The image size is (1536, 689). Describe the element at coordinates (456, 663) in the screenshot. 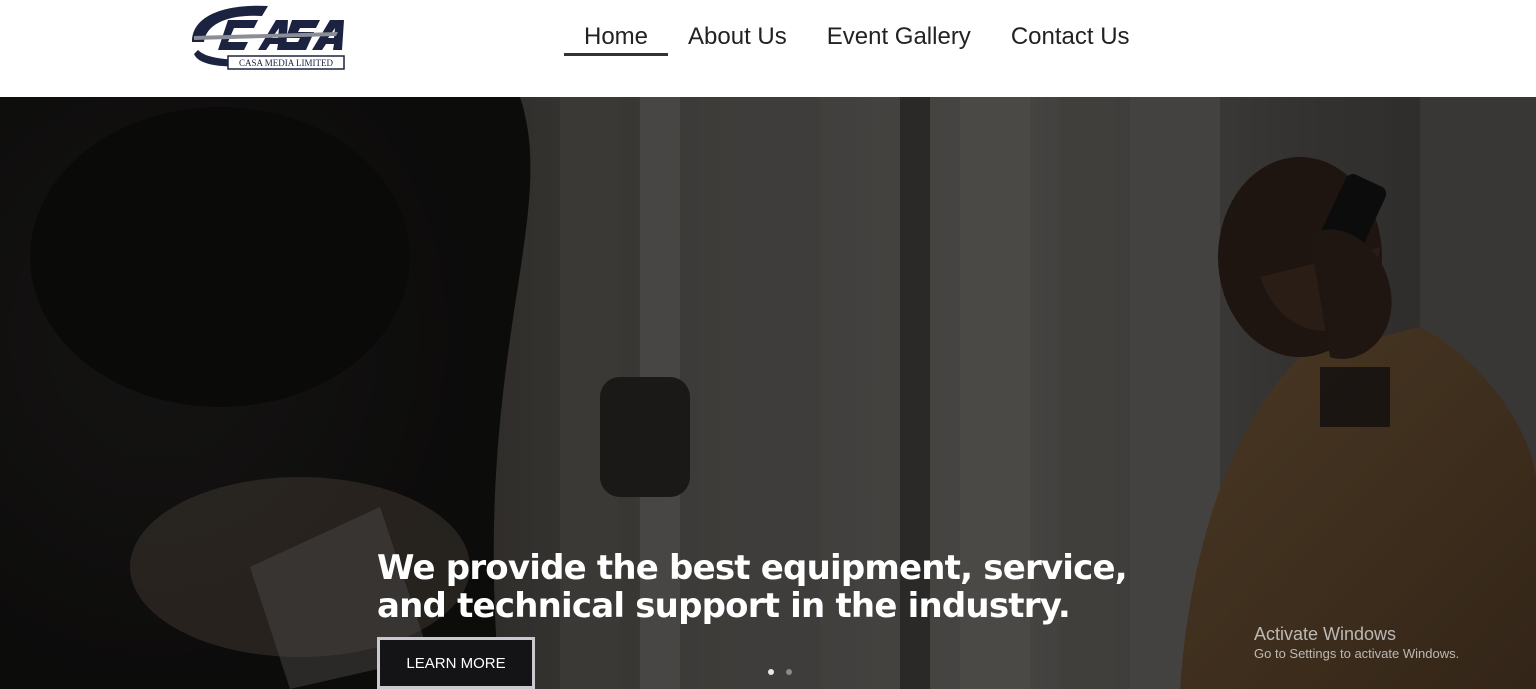

I see `learn-more-button: LEARN MORE` at that location.